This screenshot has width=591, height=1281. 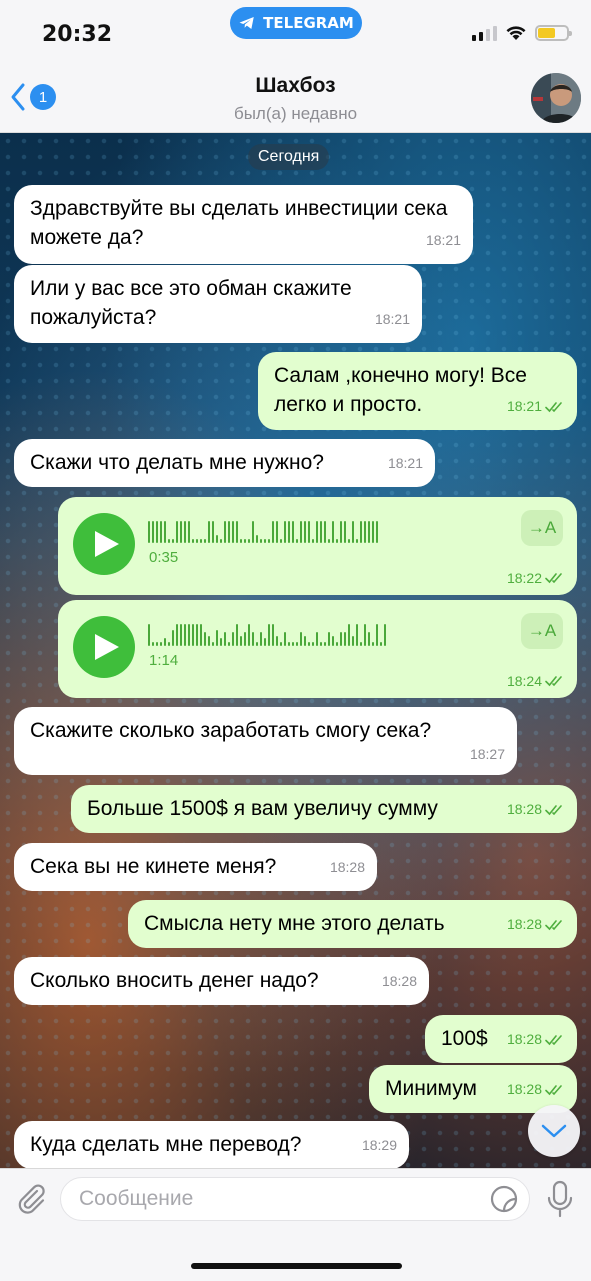 What do you see at coordinates (522, 33) in the screenshot?
I see `status-icons` at bounding box center [522, 33].